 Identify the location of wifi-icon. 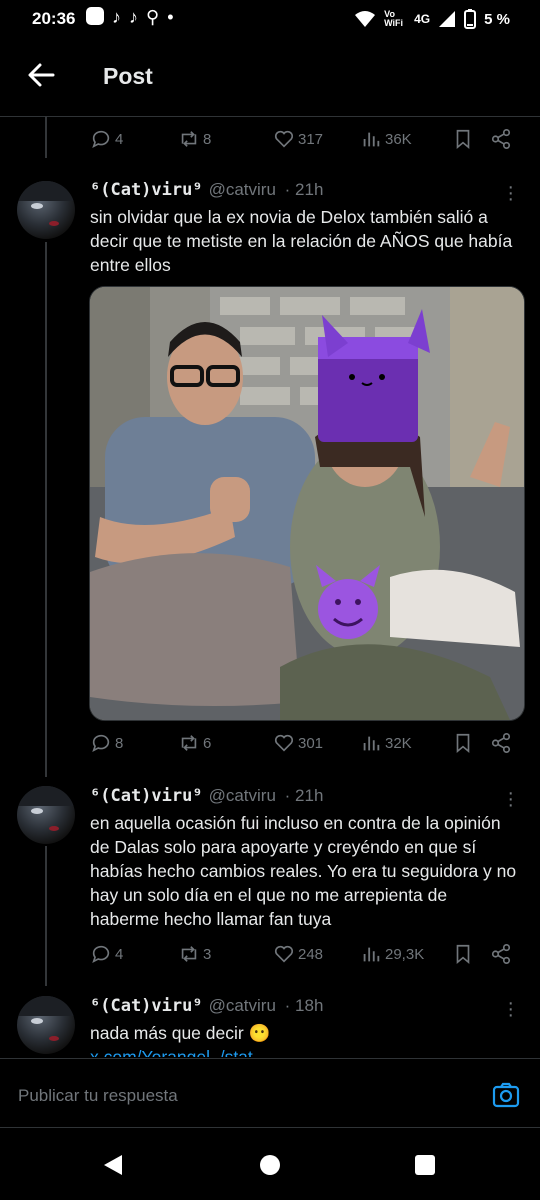
(365, 19).